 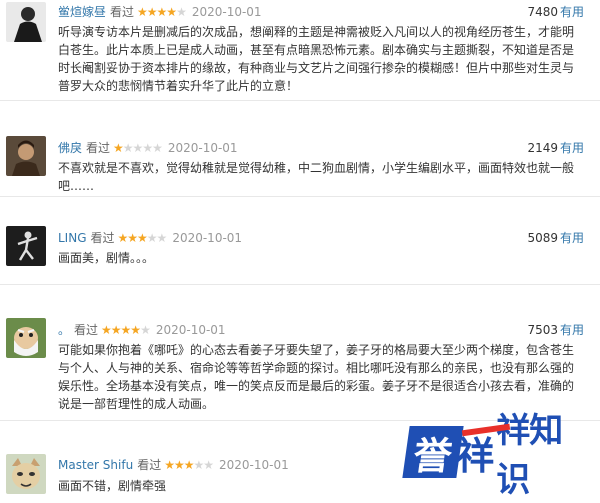 I want to click on review-meta: 佛戾 看过 ★★★★★ 2020-10-01, so click(x=148, y=147).